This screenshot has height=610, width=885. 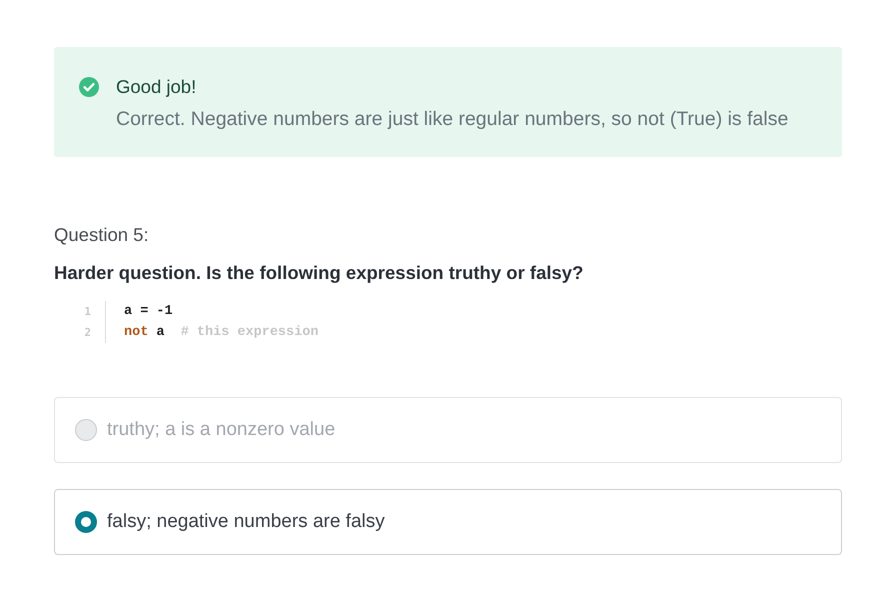 I want to click on code-line: a = -1, so click(x=149, y=312).